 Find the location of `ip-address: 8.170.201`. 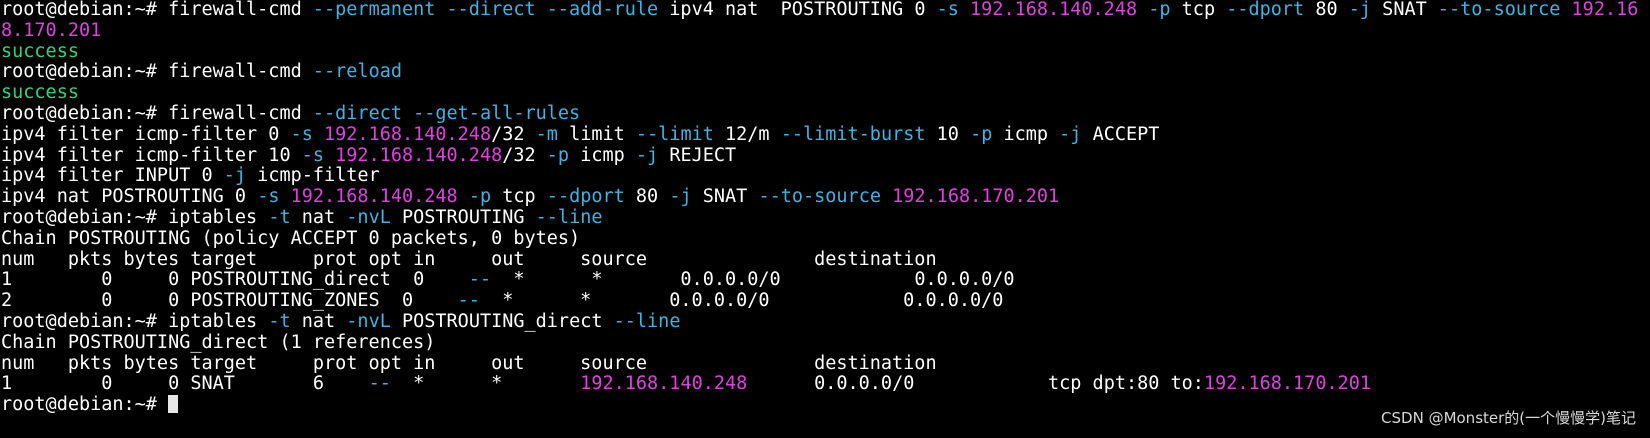

ip-address: 8.170.201 is located at coordinates (51, 30).